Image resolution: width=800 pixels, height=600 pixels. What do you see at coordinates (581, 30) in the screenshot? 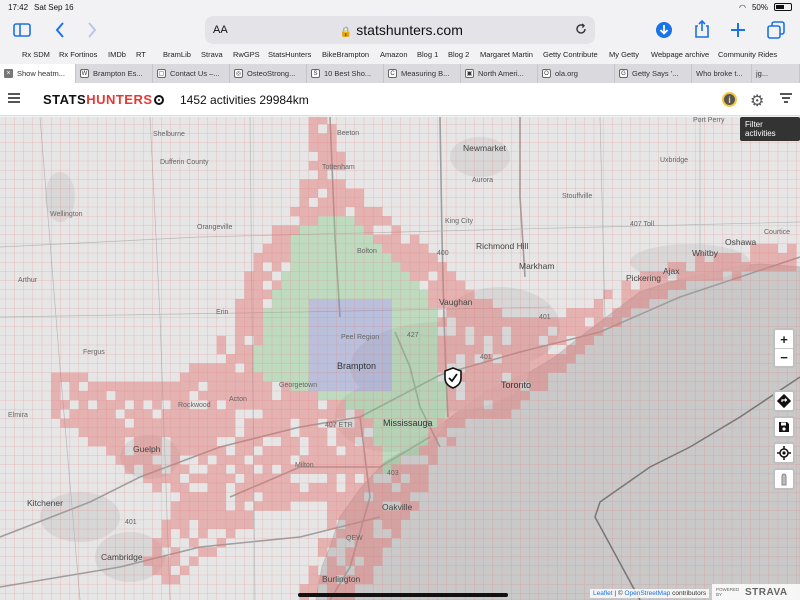
I see `reload-icon` at bounding box center [581, 30].